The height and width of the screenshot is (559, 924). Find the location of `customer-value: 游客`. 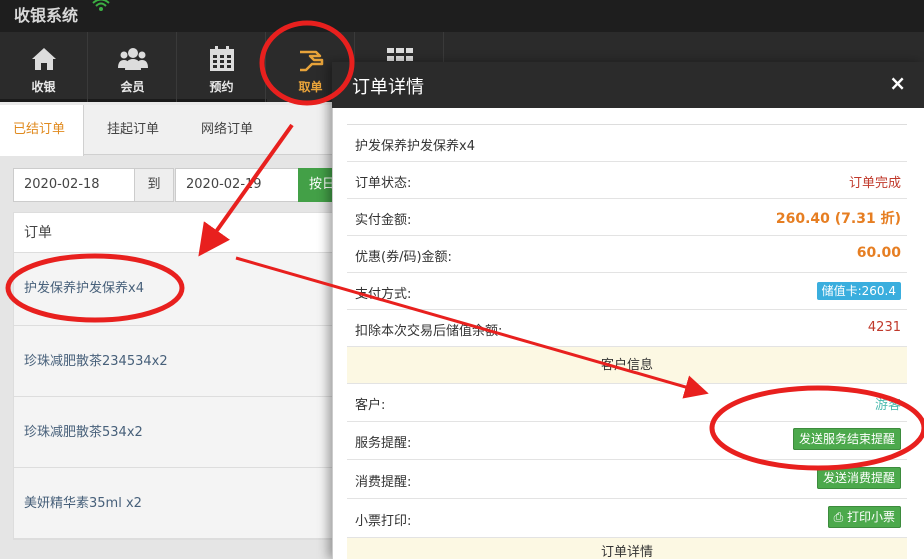

customer-value: 游客 is located at coordinates (887, 405).